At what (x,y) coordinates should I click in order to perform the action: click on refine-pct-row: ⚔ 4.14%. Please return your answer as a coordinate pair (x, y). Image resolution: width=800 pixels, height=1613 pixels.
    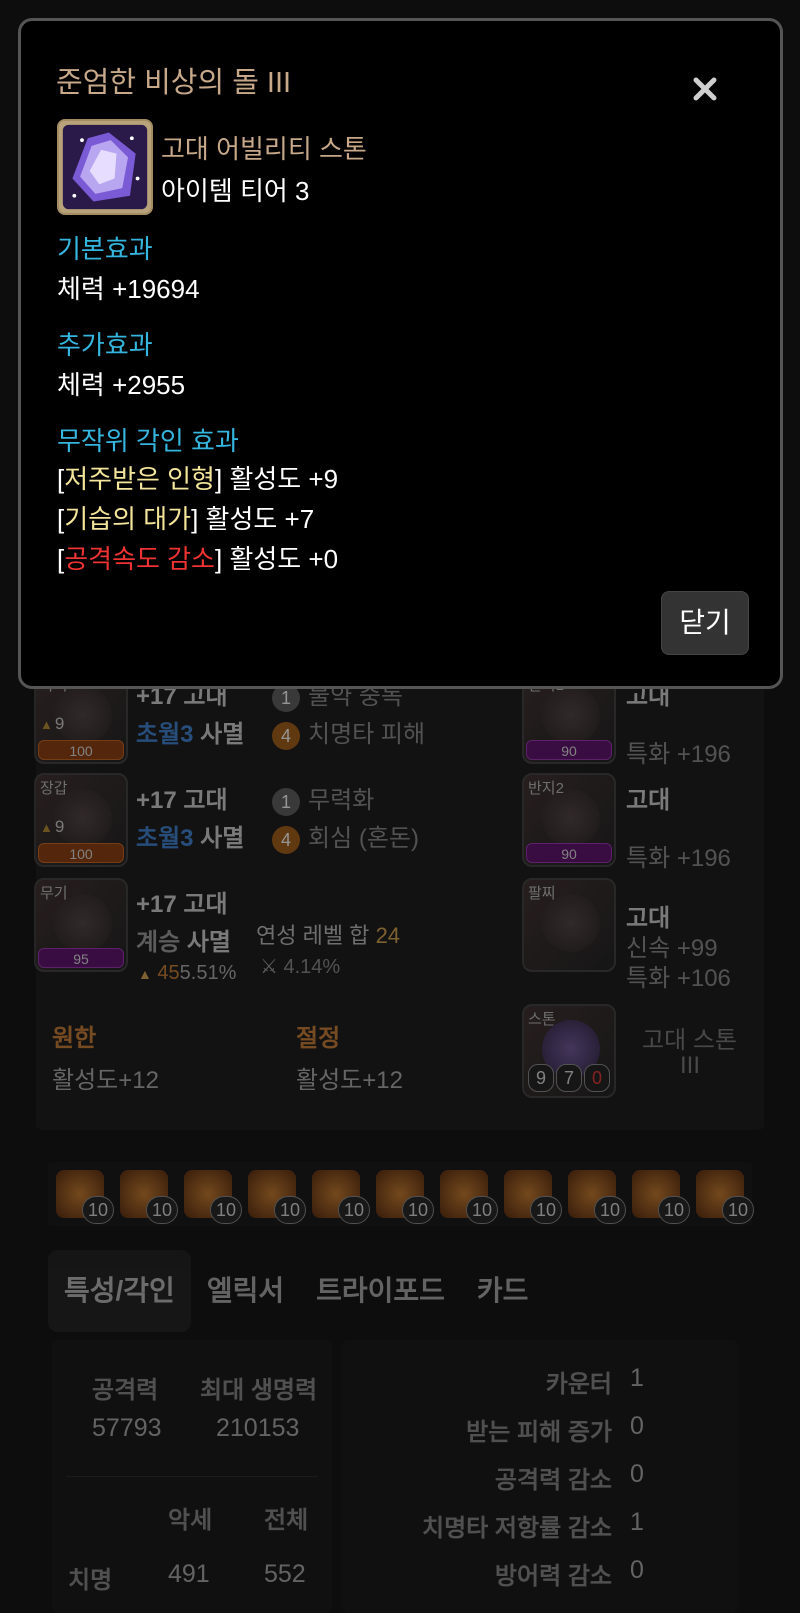
    Looking at the image, I should click on (300, 966).